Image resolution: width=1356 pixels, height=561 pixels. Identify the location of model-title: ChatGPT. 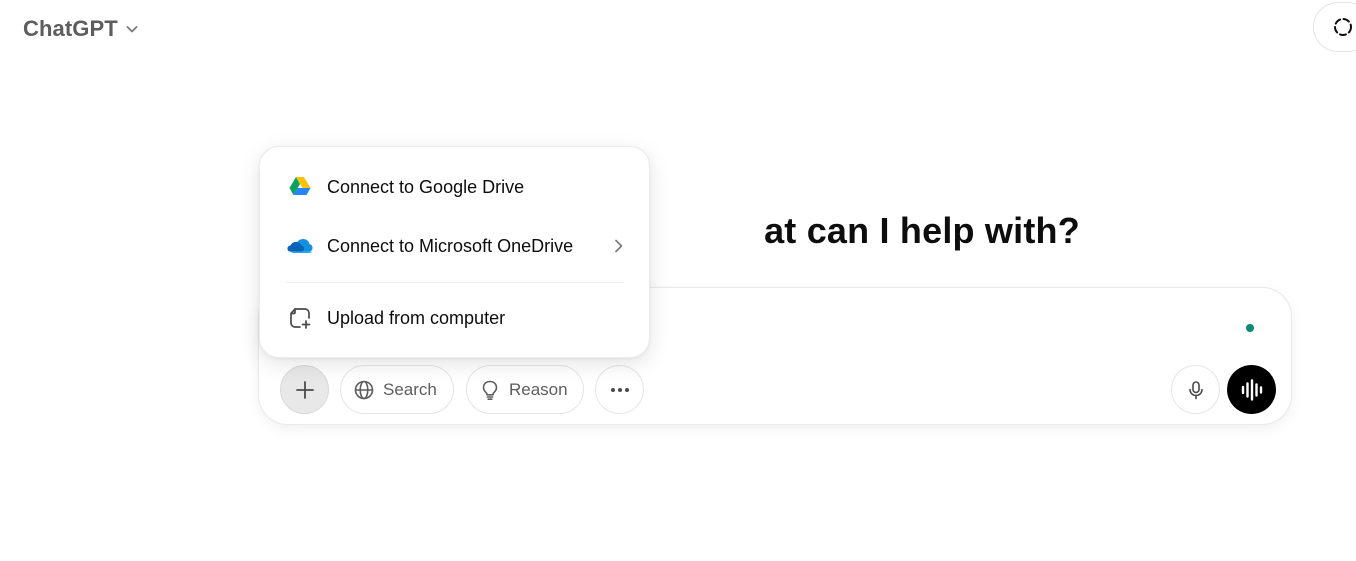
(70, 28).